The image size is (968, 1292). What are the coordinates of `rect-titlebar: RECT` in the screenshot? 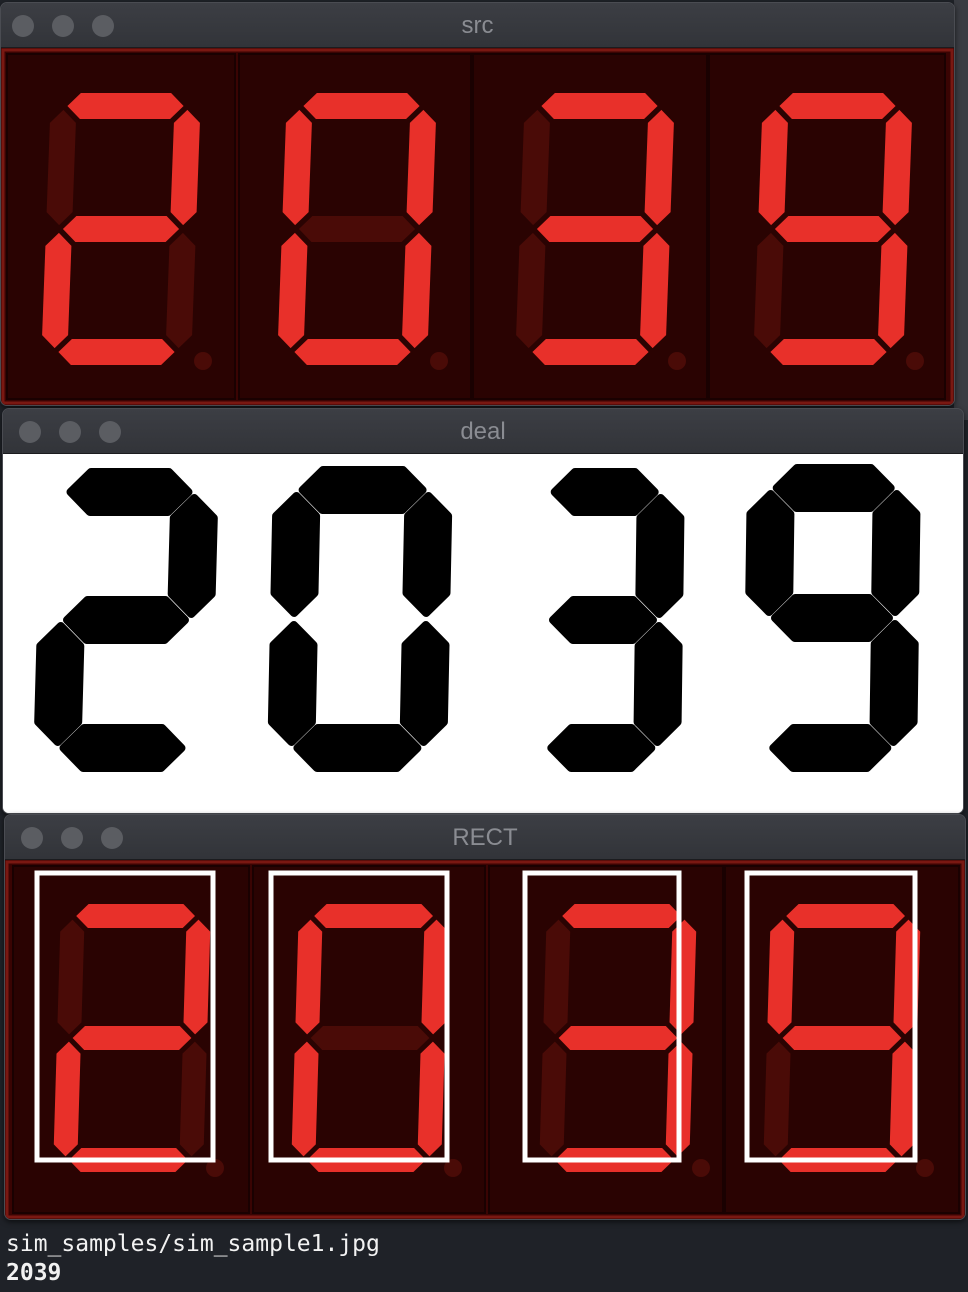 It's located at (485, 837).